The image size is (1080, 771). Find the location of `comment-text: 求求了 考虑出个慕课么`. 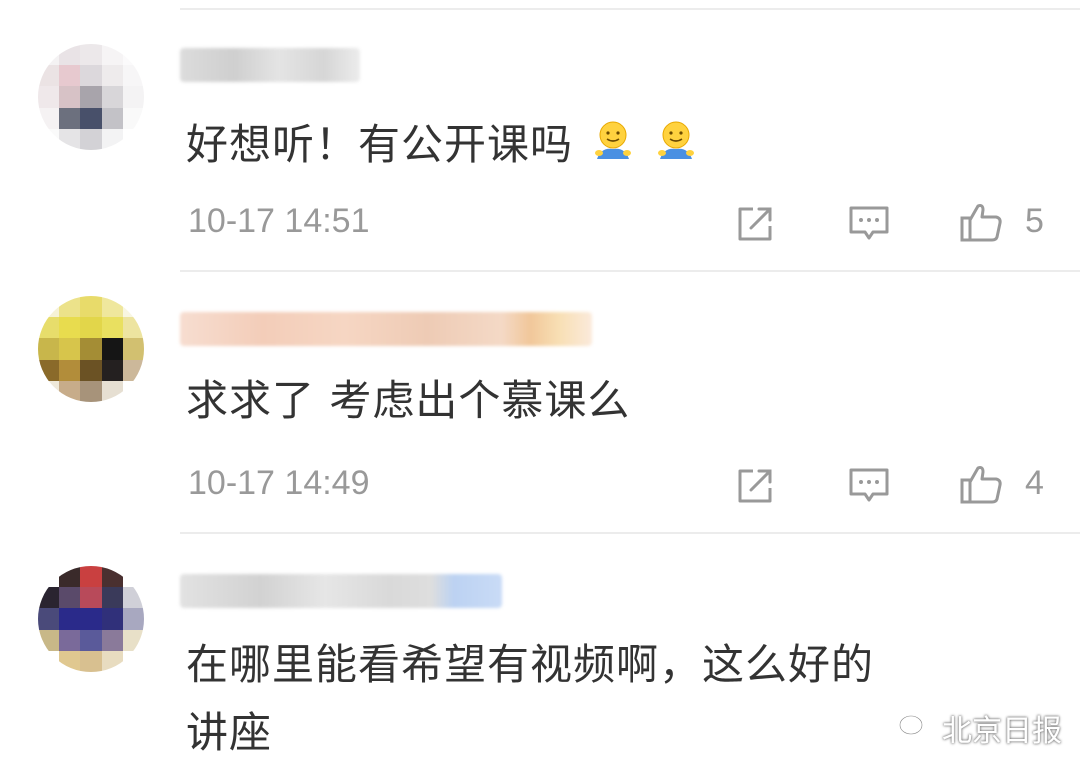

comment-text: 求求了 考虑出个慕课么 is located at coordinates (408, 400).